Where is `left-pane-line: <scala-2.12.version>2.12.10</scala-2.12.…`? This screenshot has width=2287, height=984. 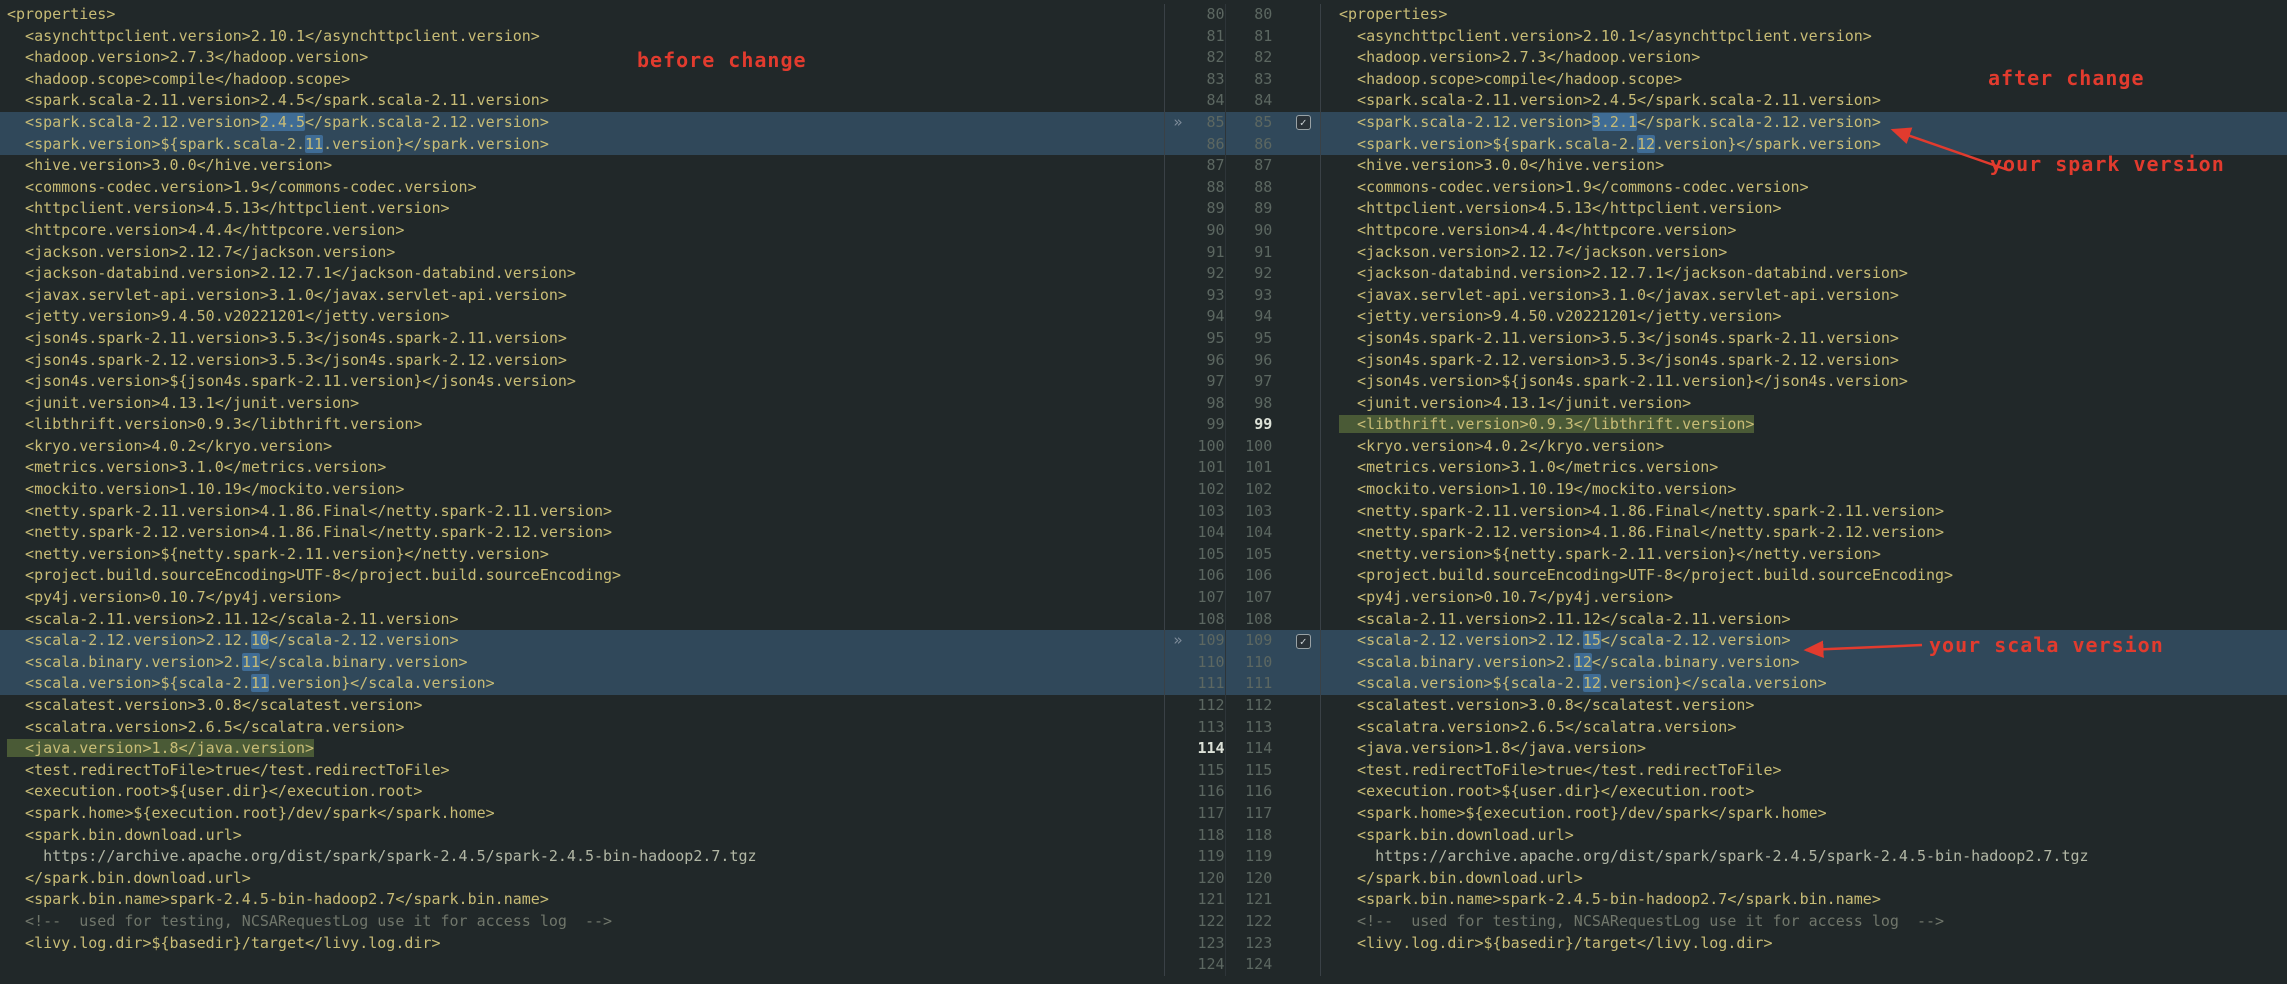 left-pane-line: <scala-2.12.version>2.12.10</scala-2.12.… is located at coordinates (582, 641).